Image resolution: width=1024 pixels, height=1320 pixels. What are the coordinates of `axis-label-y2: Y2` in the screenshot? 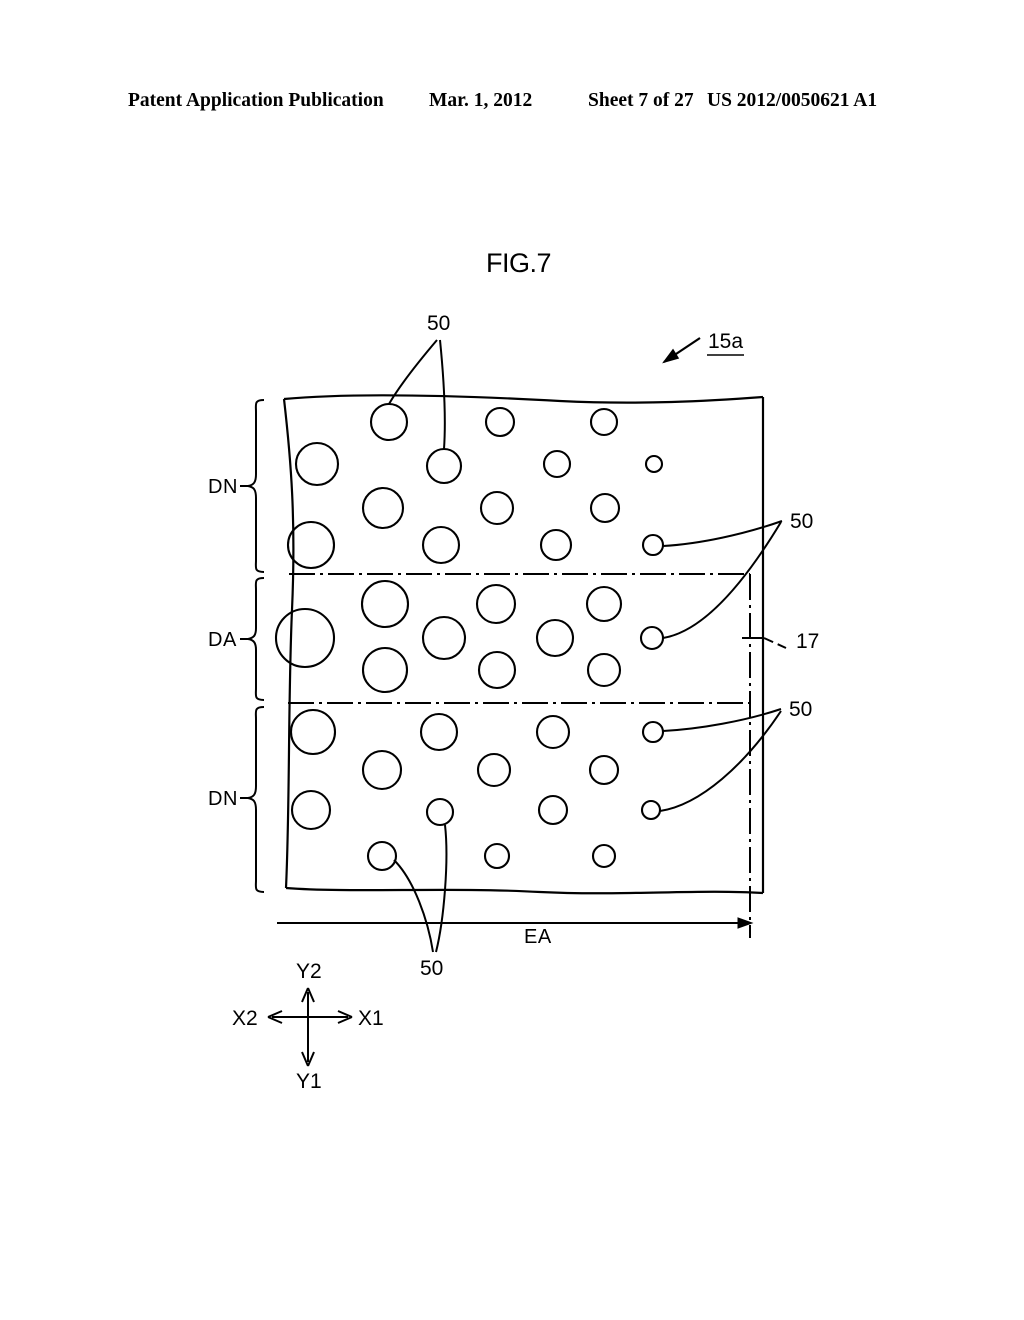 It's located at (309, 971).